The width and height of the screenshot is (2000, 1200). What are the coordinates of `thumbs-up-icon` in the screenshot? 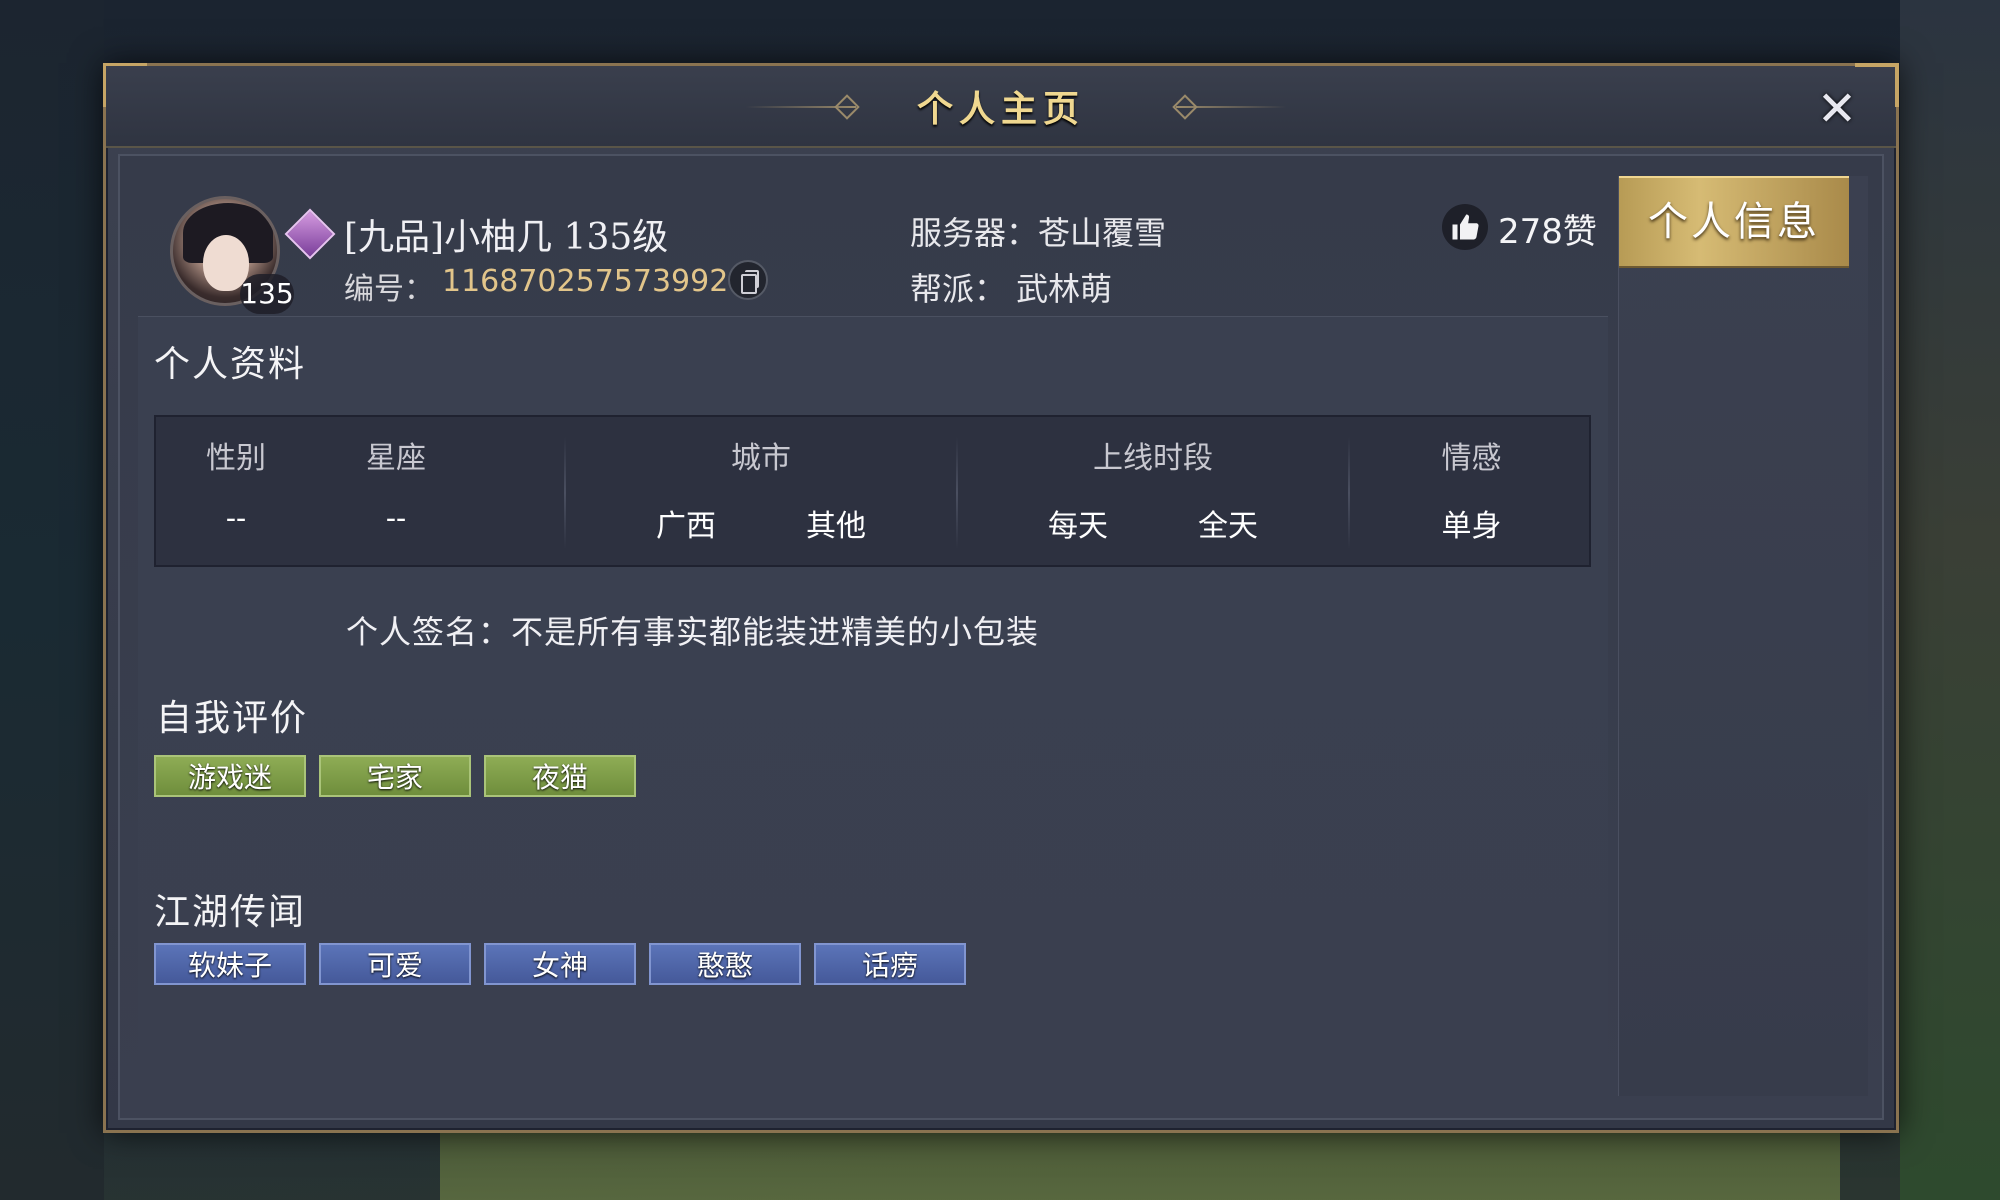 It's located at (1465, 227).